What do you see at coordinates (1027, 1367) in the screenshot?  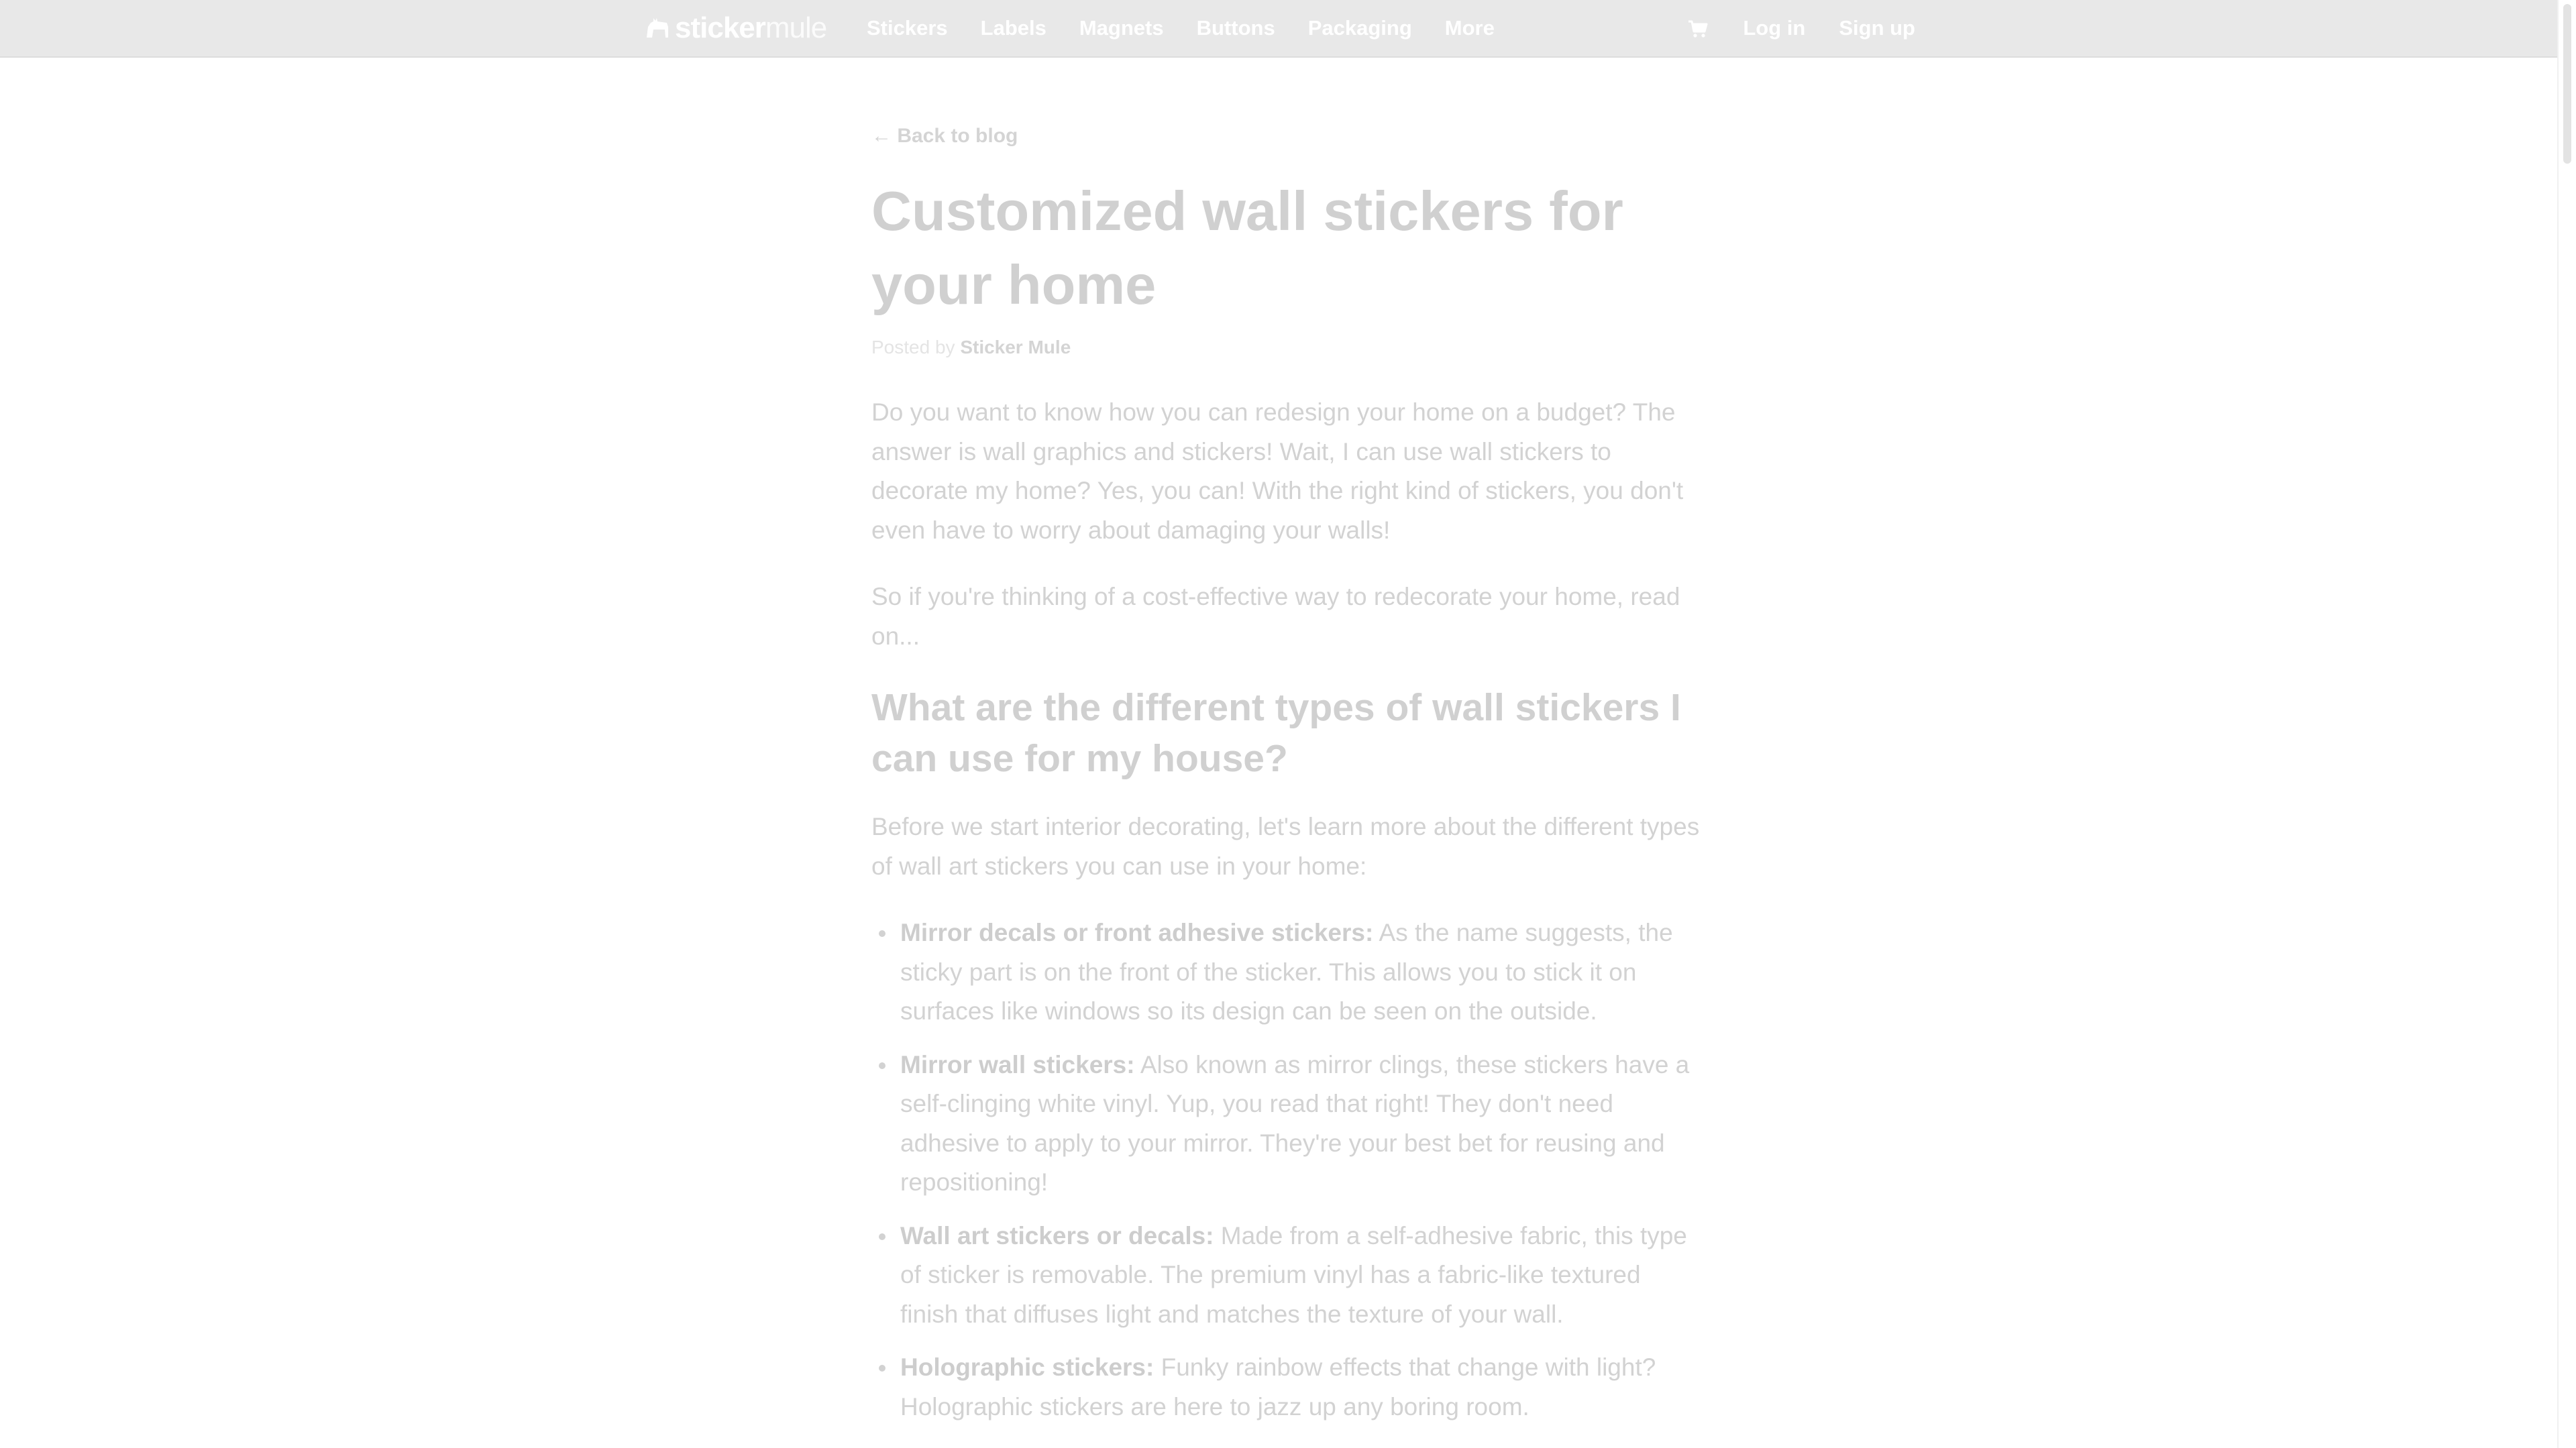 I see `list-item-term: Holographic stickers:` at bounding box center [1027, 1367].